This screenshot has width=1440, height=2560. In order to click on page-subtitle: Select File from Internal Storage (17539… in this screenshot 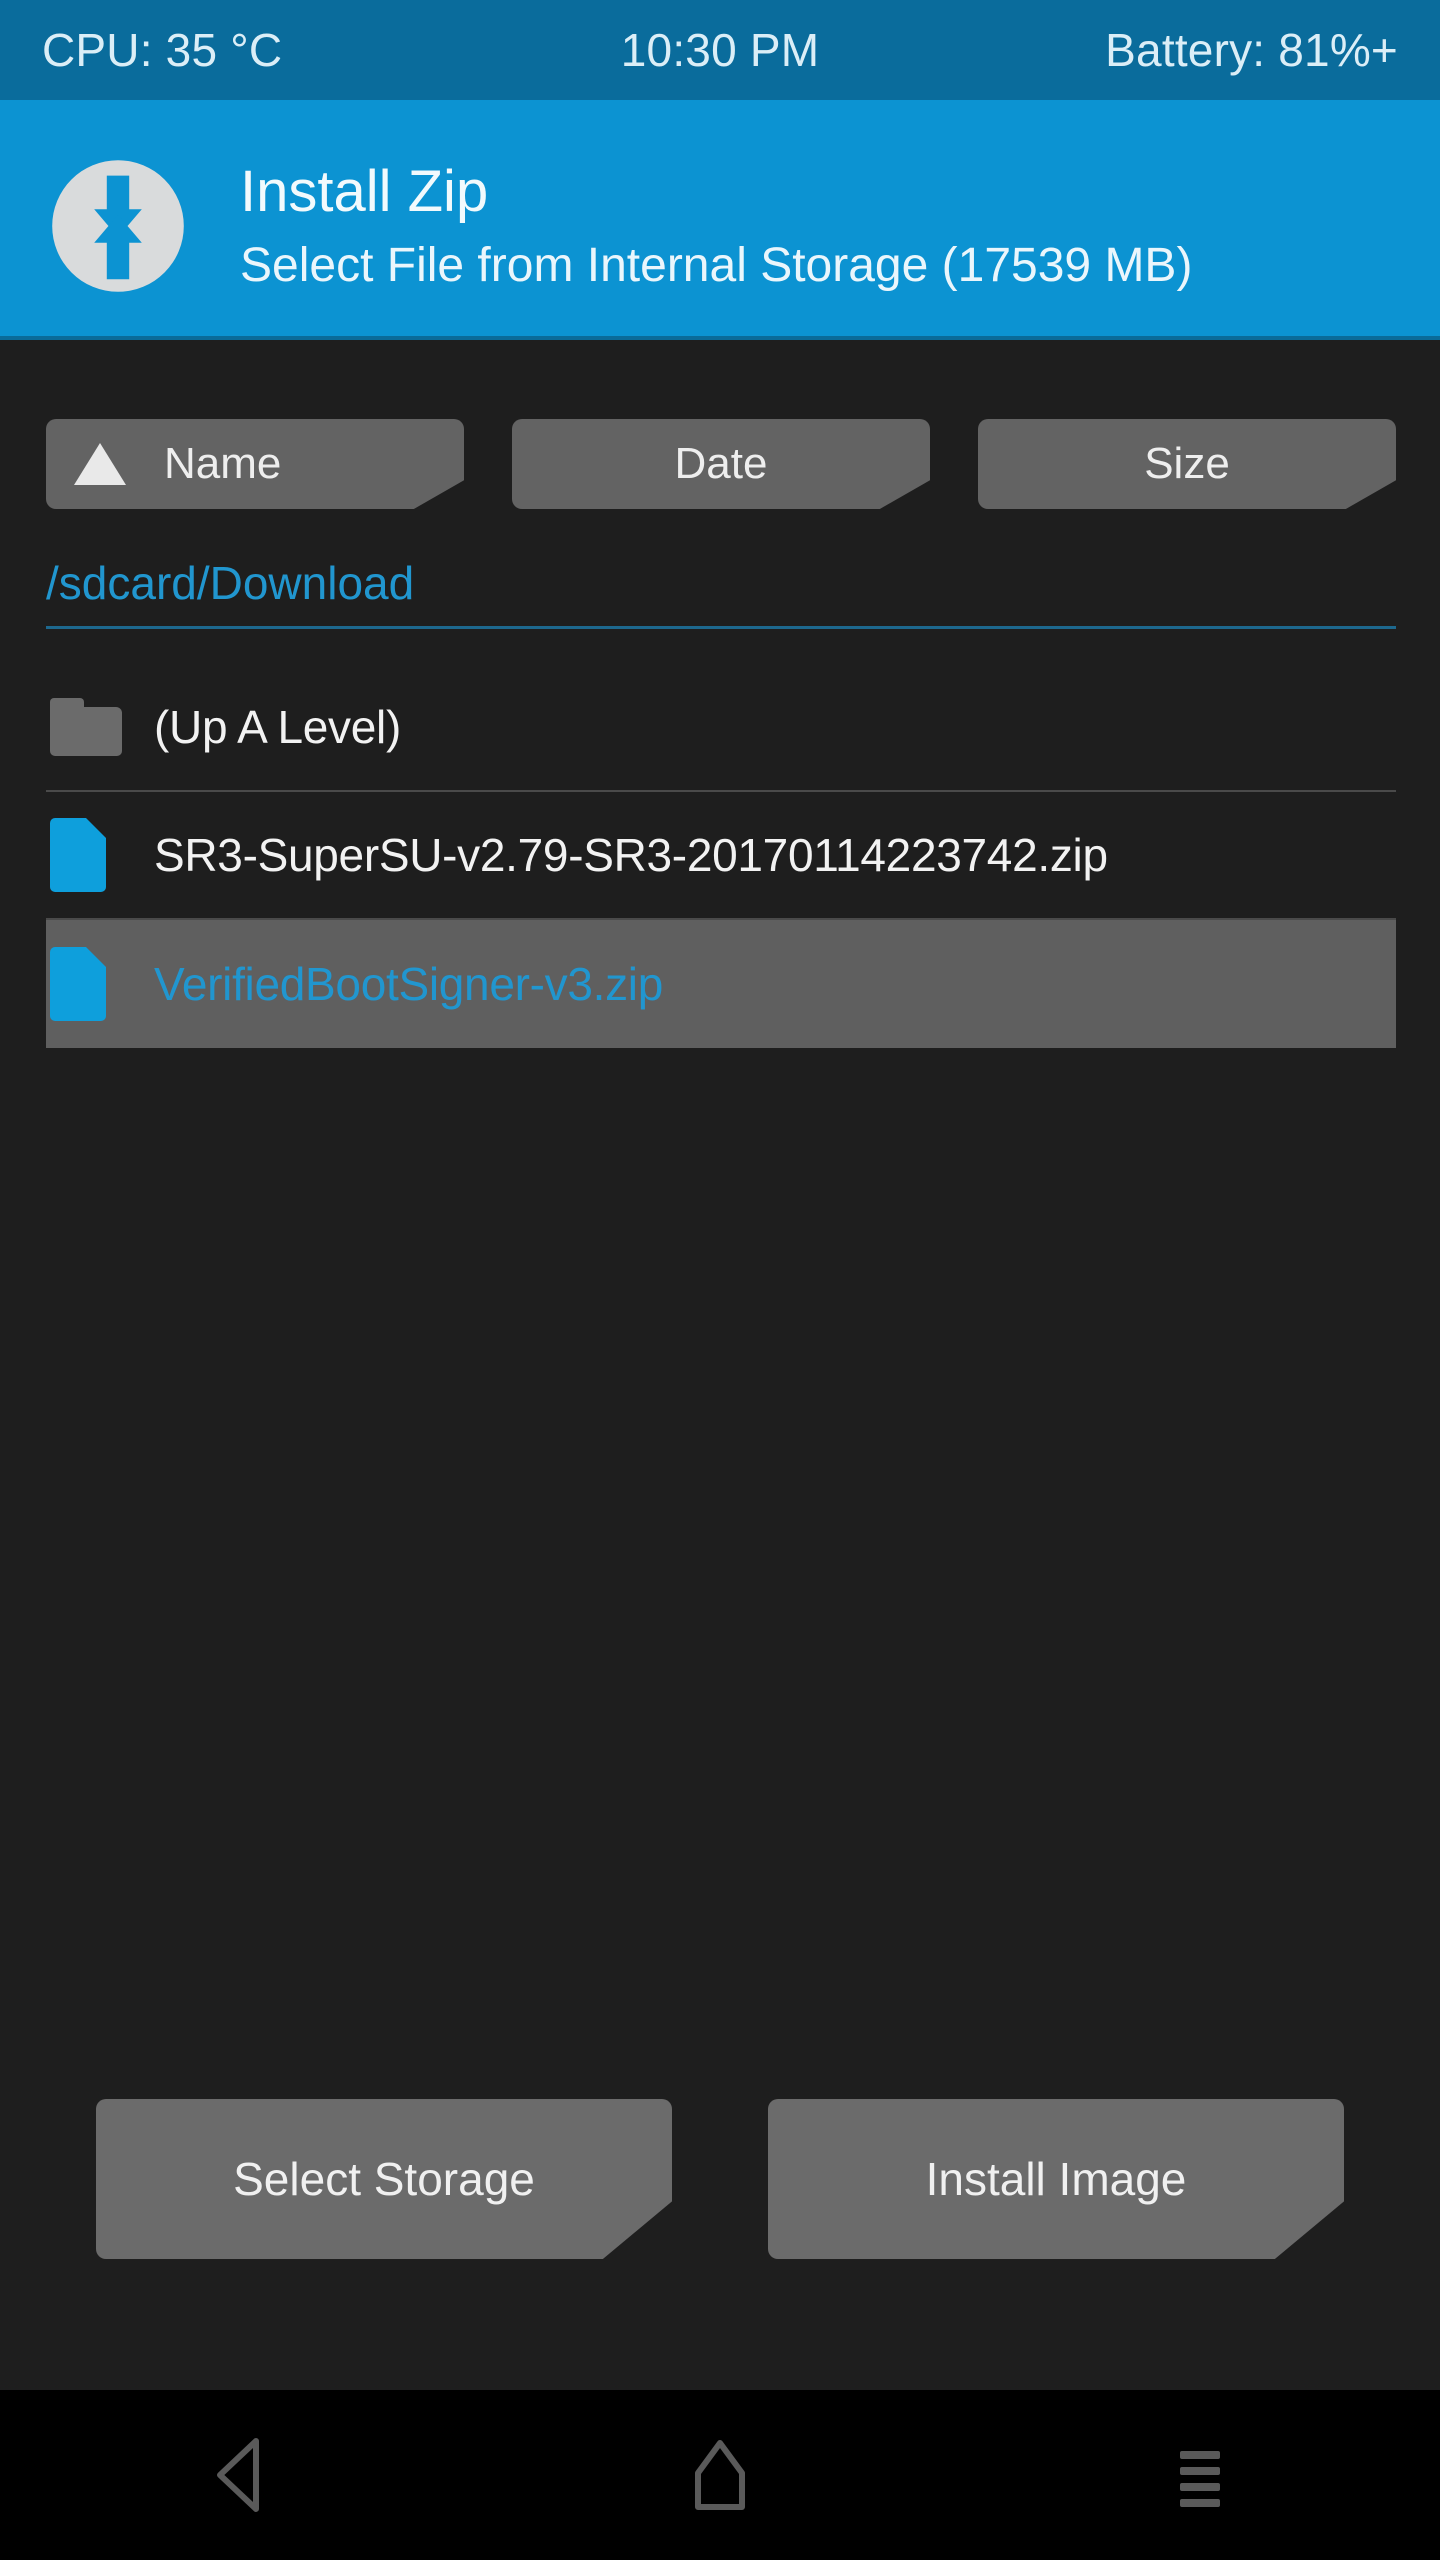, I will do `click(716, 265)`.